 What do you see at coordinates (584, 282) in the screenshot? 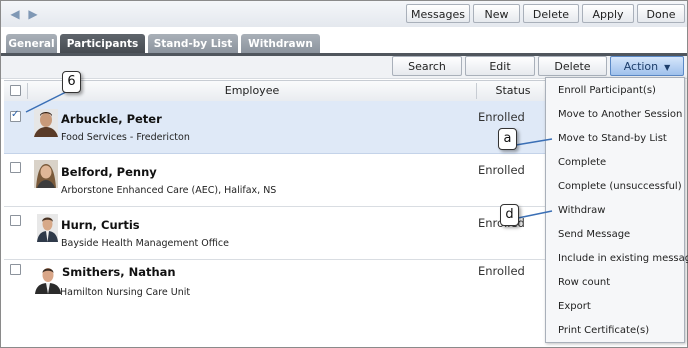
I see `menu-item-row-count: Row count` at bounding box center [584, 282].